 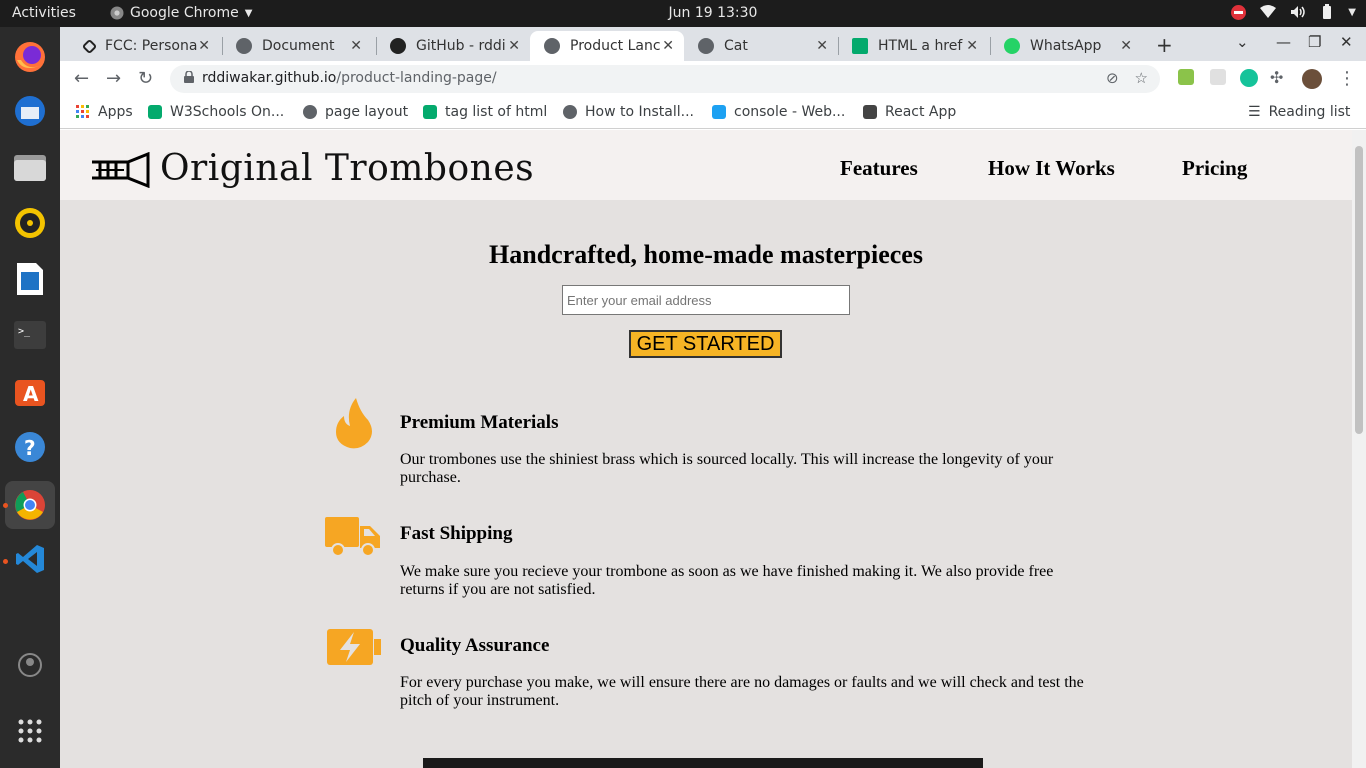 I want to click on reading-list-icon: ☰, so click(x=1254, y=112).